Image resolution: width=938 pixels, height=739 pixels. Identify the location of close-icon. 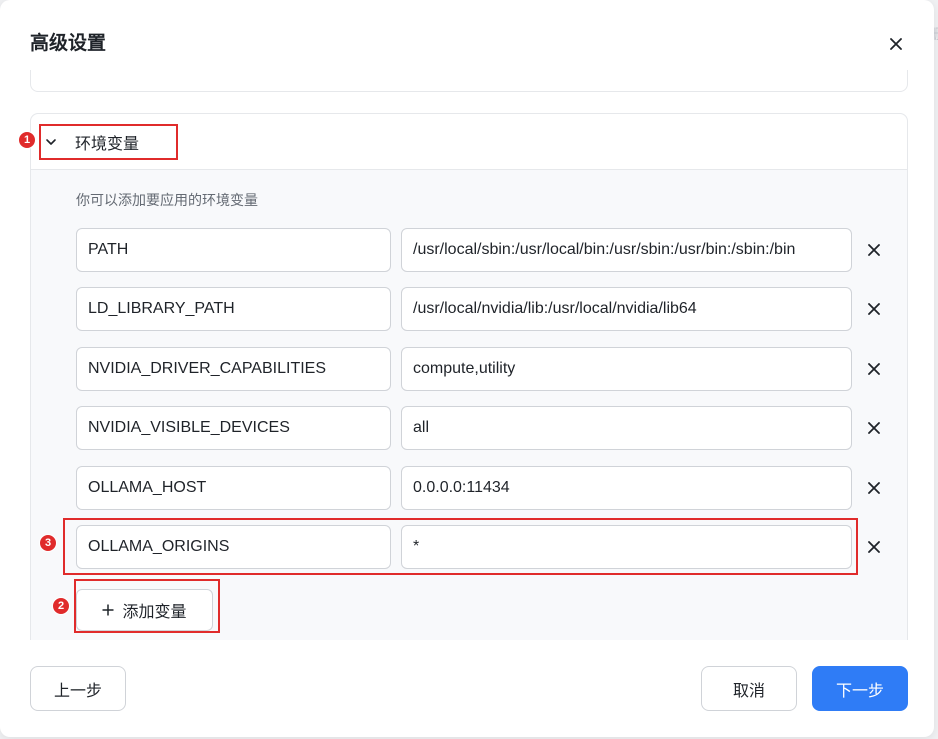
(896, 44).